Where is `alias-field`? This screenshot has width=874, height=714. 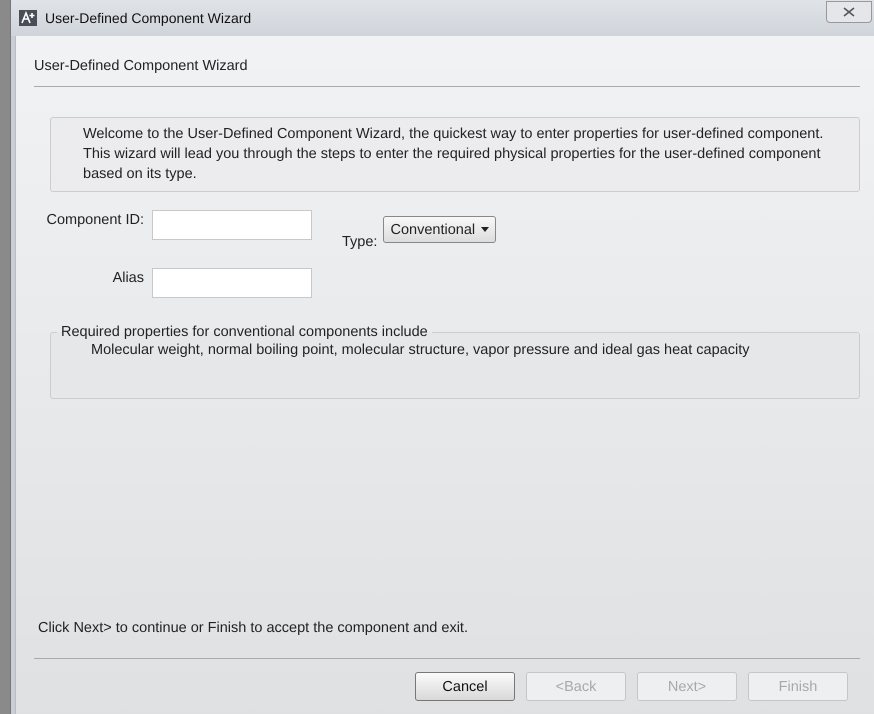 alias-field is located at coordinates (232, 283).